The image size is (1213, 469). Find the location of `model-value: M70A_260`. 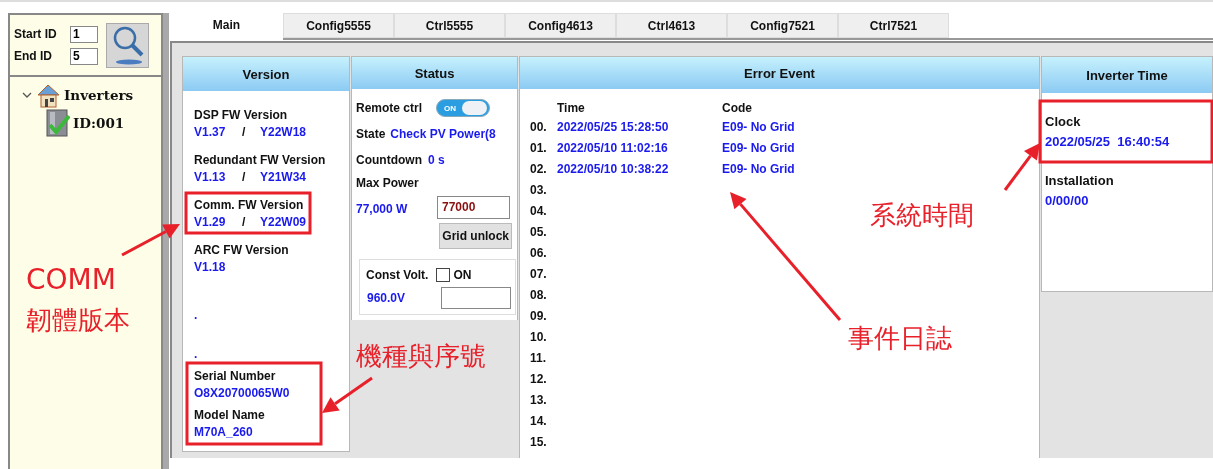

model-value: M70A_260 is located at coordinates (224, 432).